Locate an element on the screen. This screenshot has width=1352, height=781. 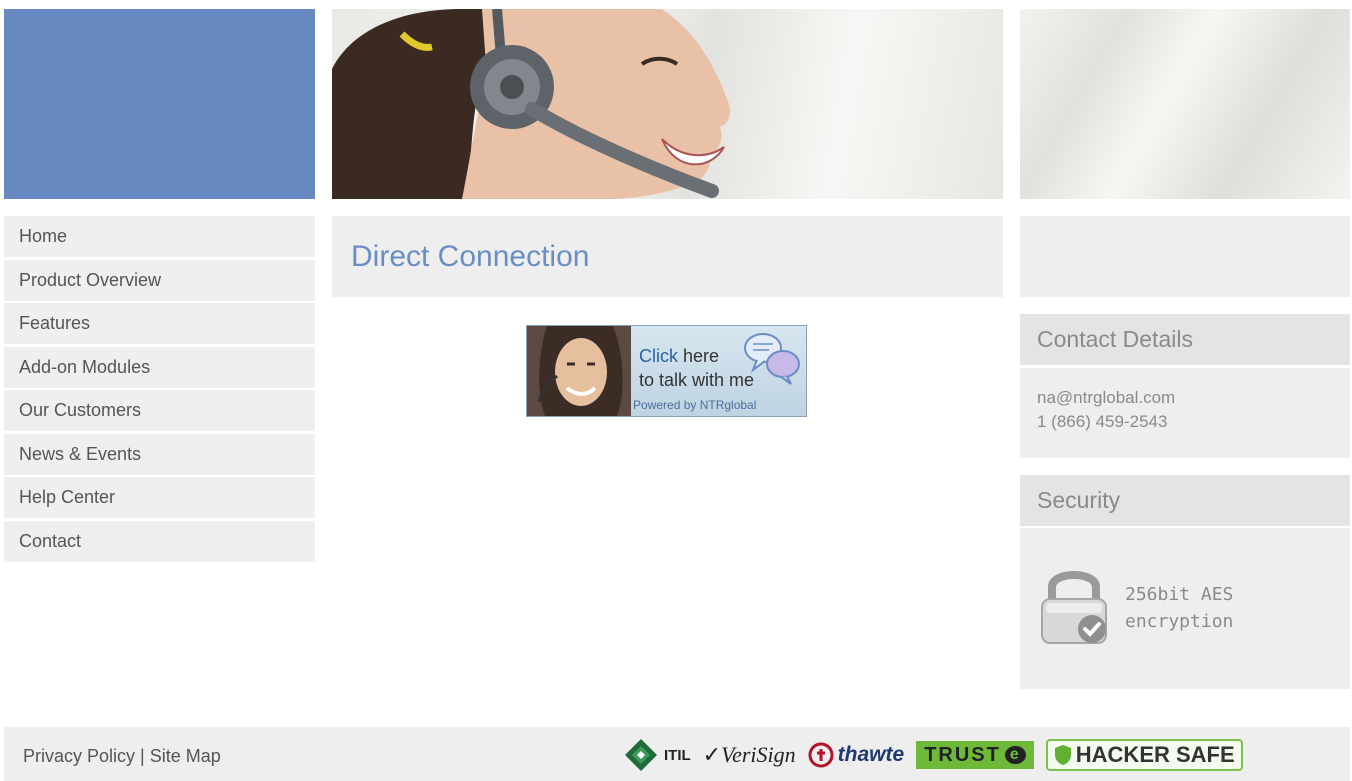
chat-line2: to talk with me is located at coordinates (697, 380).